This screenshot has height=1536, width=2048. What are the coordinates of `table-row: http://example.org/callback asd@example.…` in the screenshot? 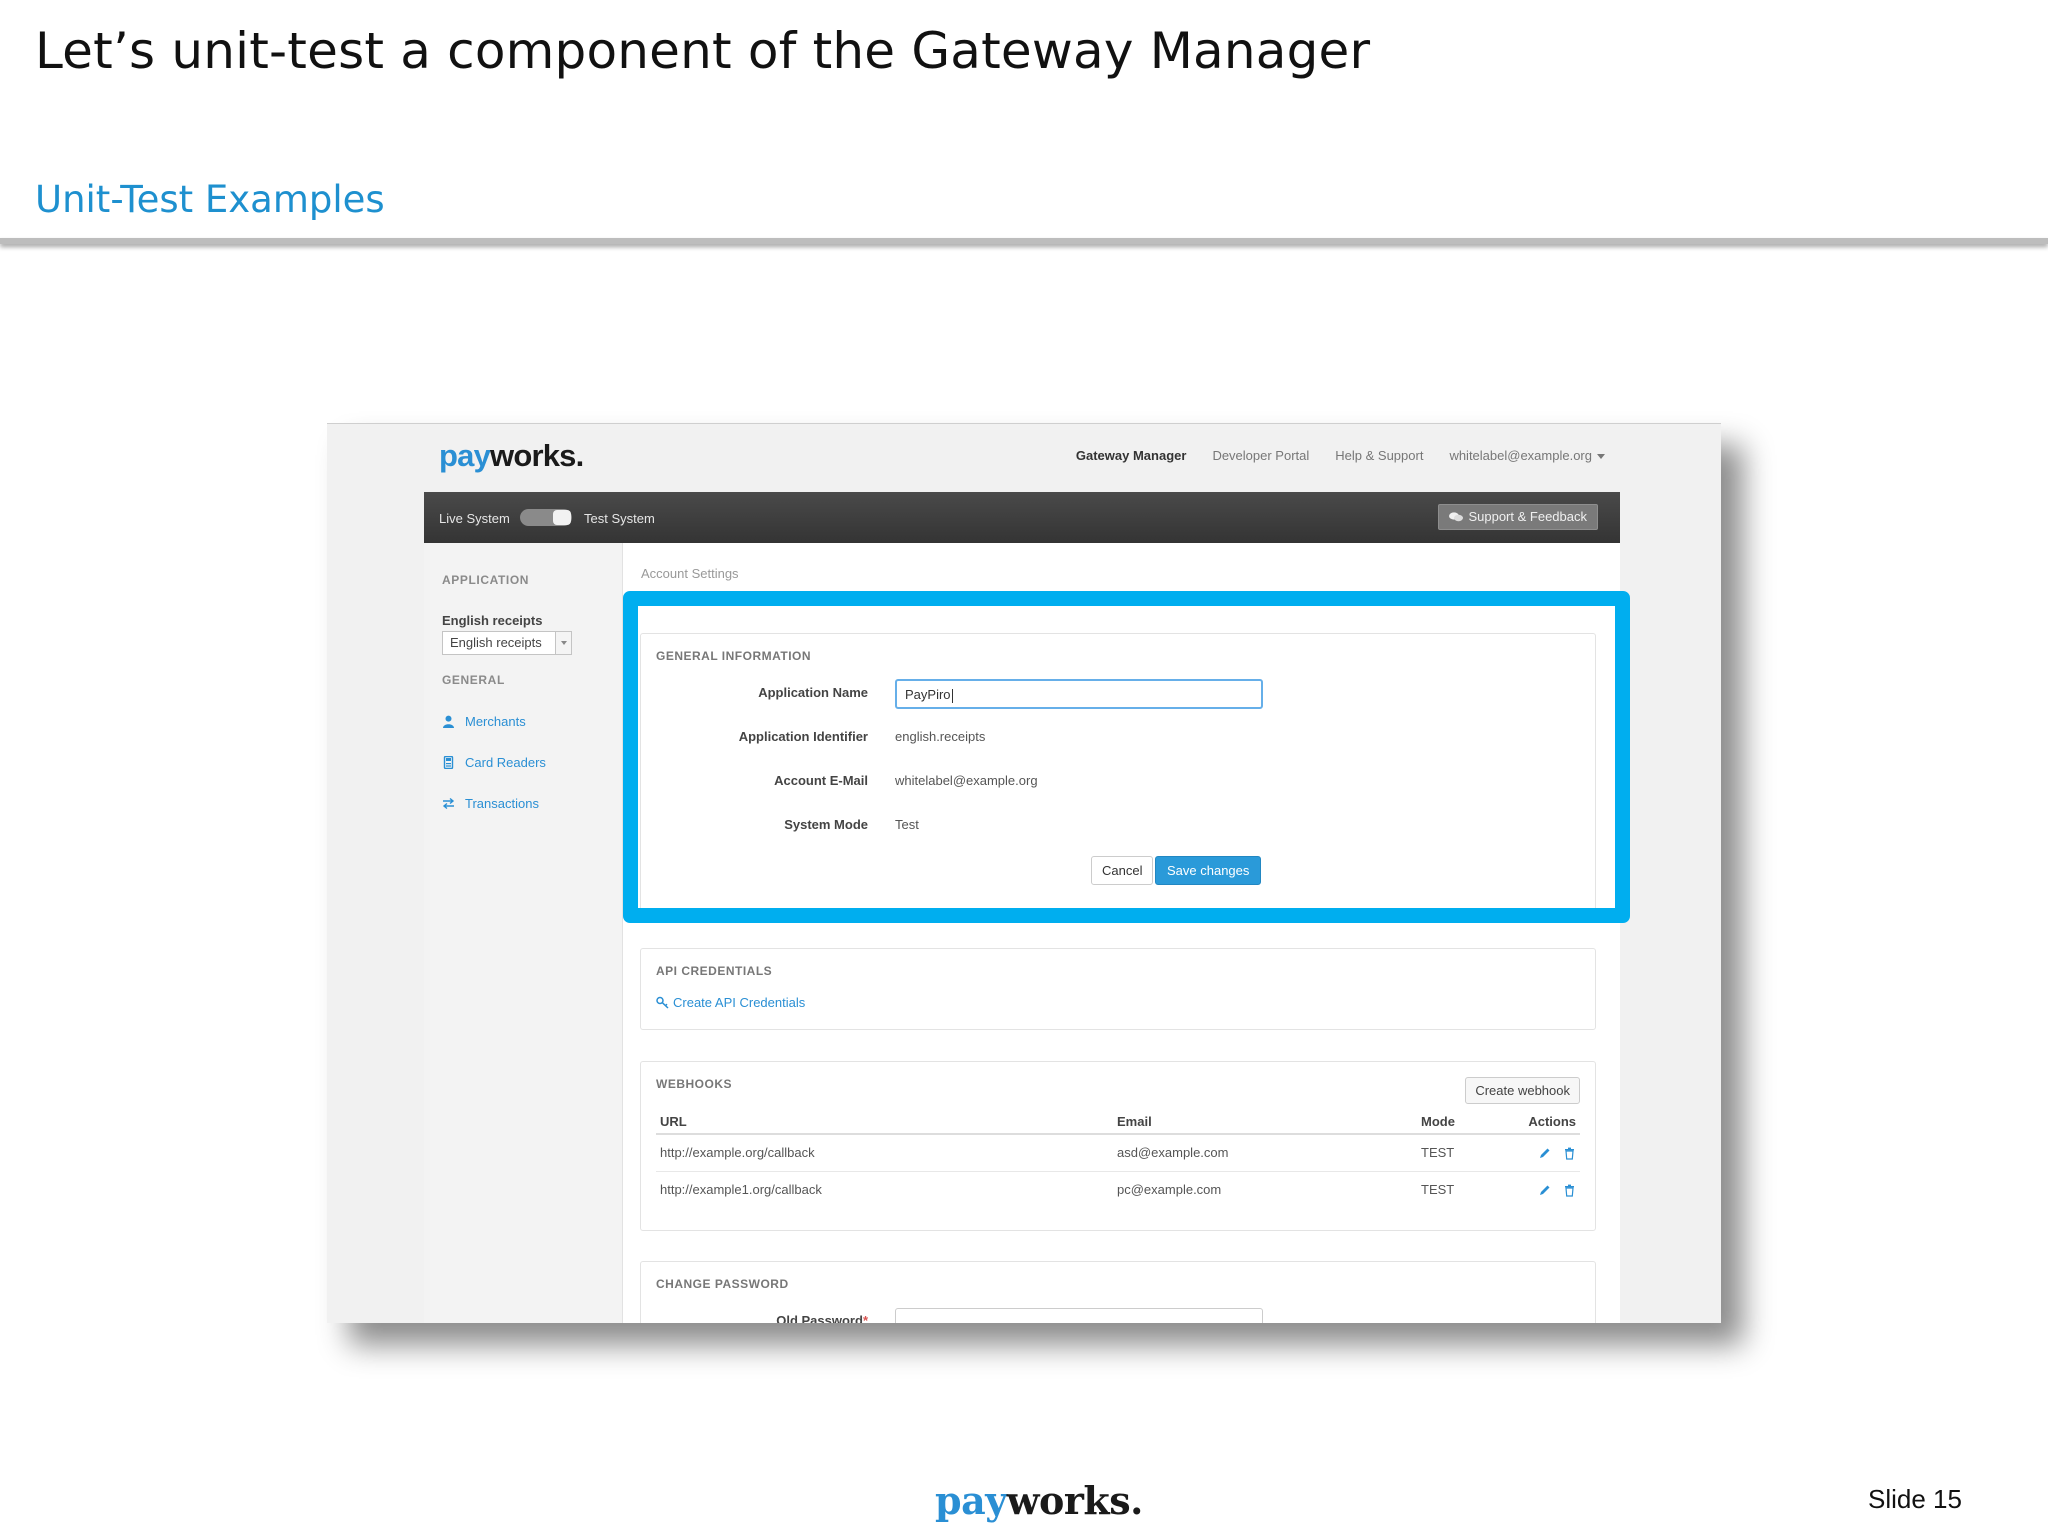 It's located at (1118, 1153).